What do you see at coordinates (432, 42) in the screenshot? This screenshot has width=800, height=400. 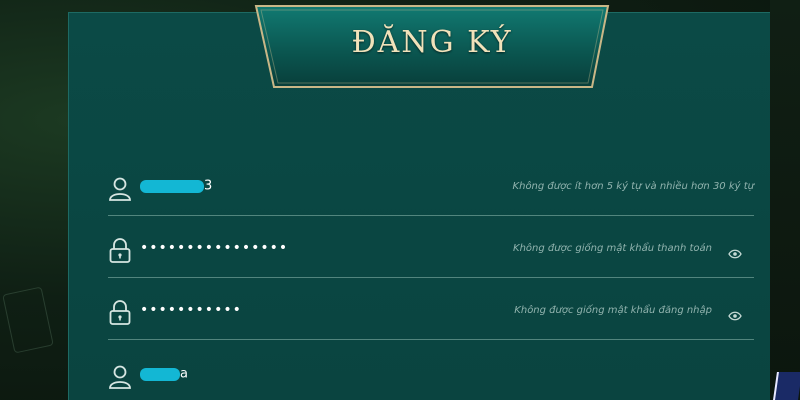 I see `page-title: ĐĂNG KÝ` at bounding box center [432, 42].